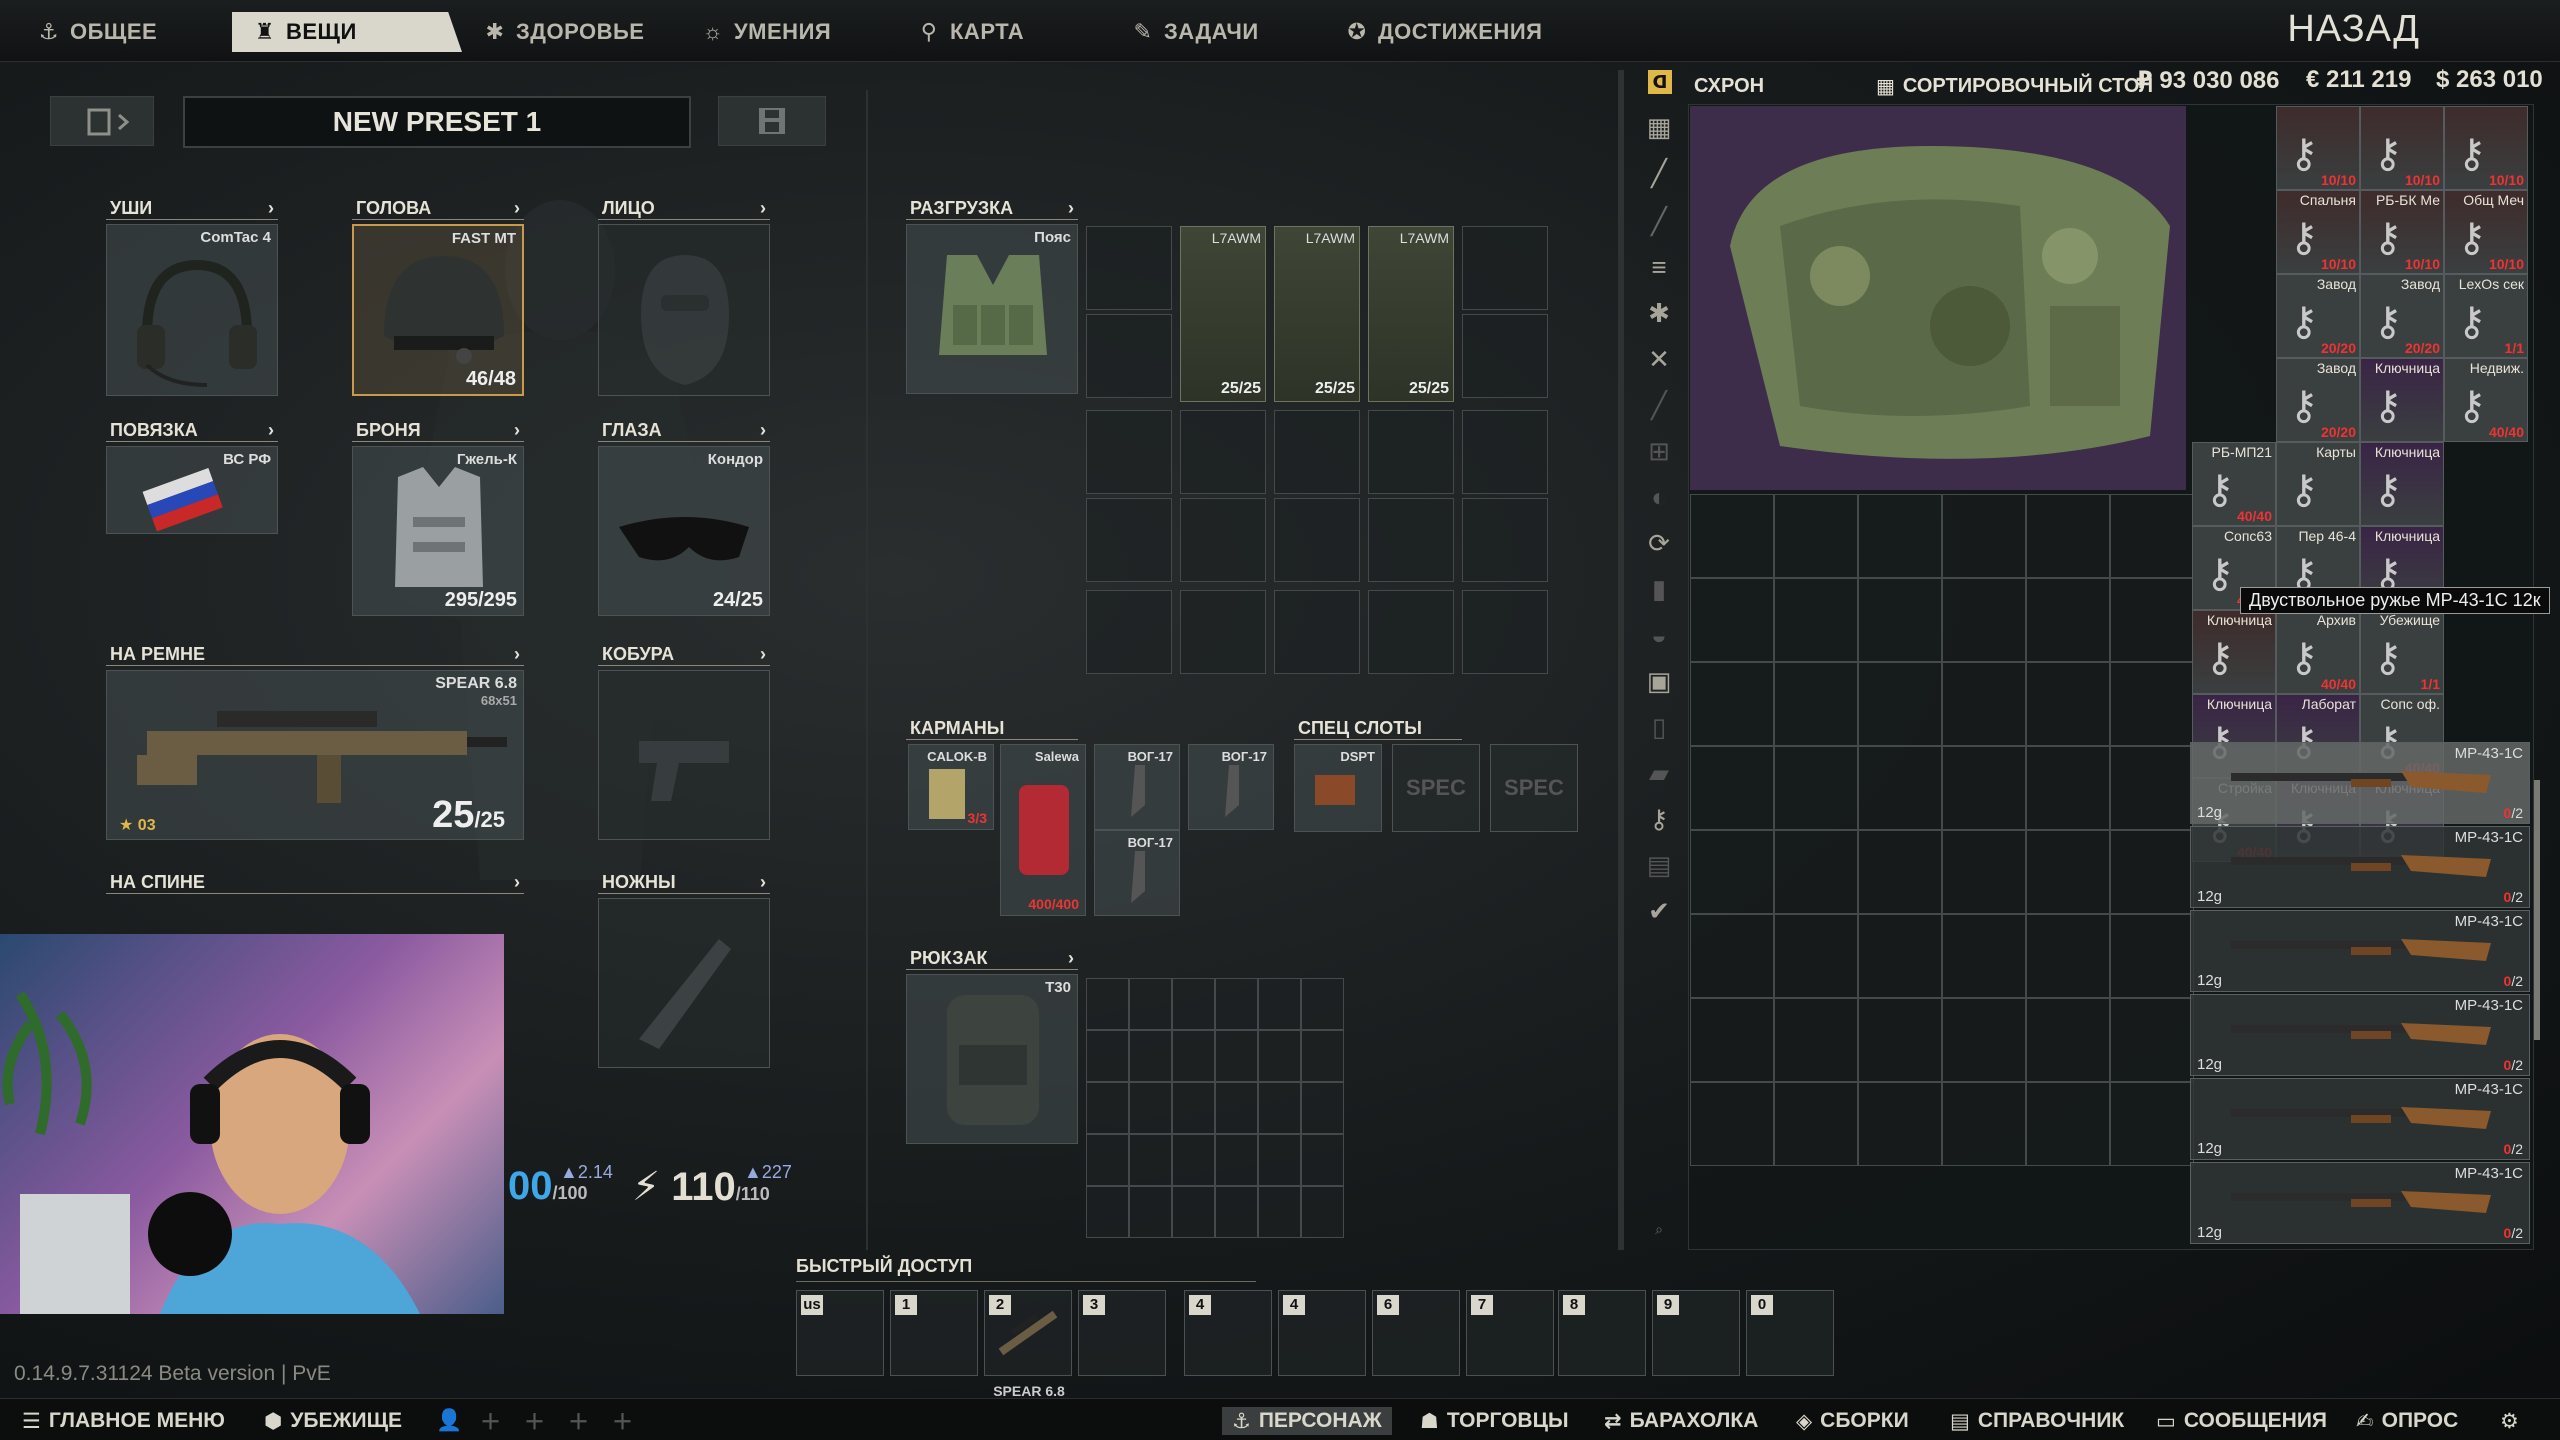 The height and width of the screenshot is (1440, 2560). What do you see at coordinates (992, 309) in the screenshot?
I see `slot-rig: Пояс` at bounding box center [992, 309].